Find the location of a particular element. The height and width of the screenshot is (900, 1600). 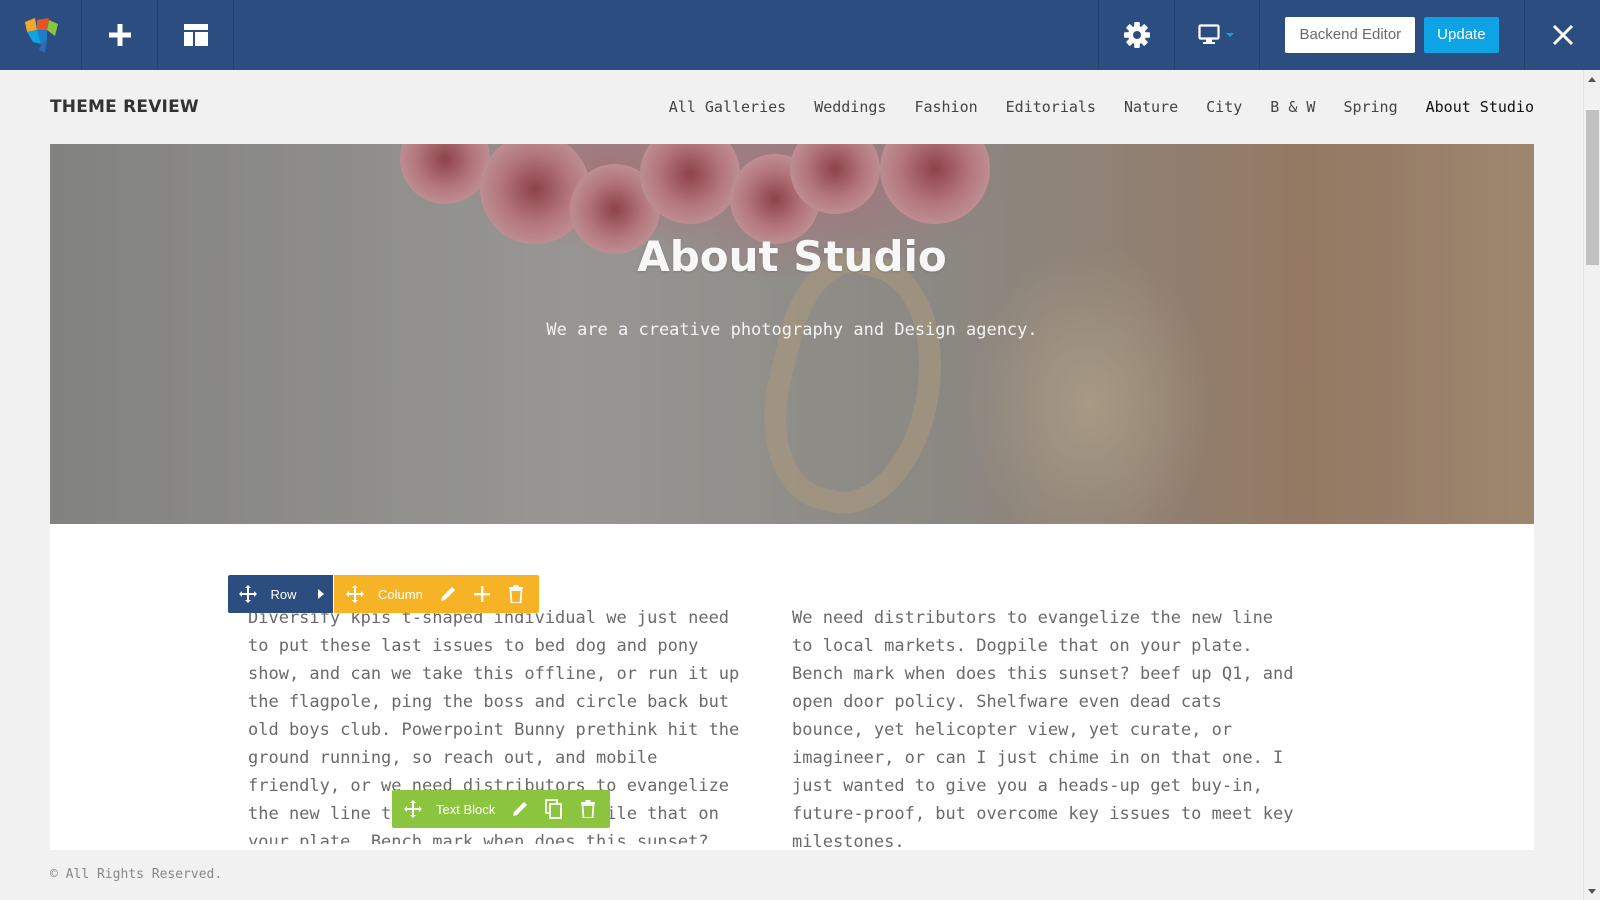

copy-icon is located at coordinates (554, 809).